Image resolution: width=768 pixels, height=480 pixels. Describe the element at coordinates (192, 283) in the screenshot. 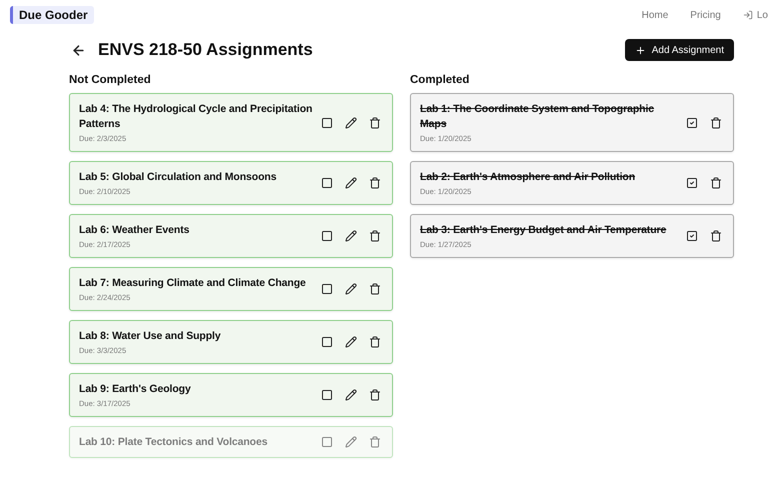

I see `assignment-title: Lab 7: Measuring Climate and Climate Change` at that location.